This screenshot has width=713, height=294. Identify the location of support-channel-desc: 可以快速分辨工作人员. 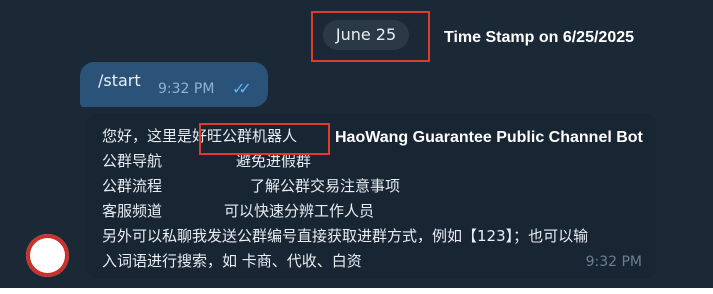
(299, 211).